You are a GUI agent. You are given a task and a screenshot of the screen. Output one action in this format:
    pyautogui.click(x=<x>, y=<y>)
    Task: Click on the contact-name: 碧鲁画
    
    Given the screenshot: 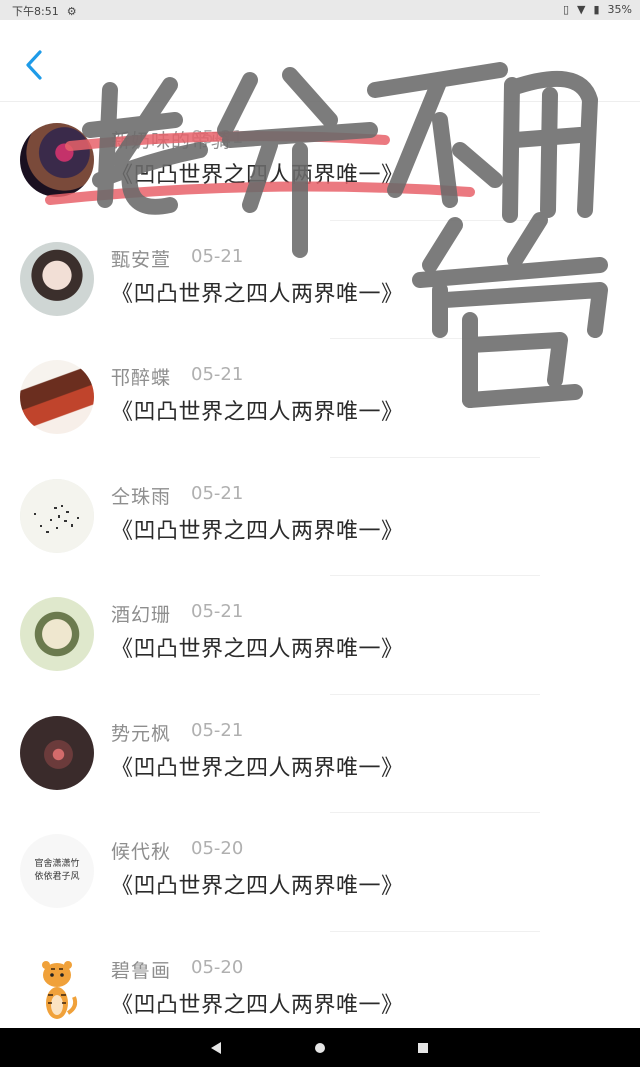 What is the action you would take?
    pyautogui.click(x=141, y=970)
    